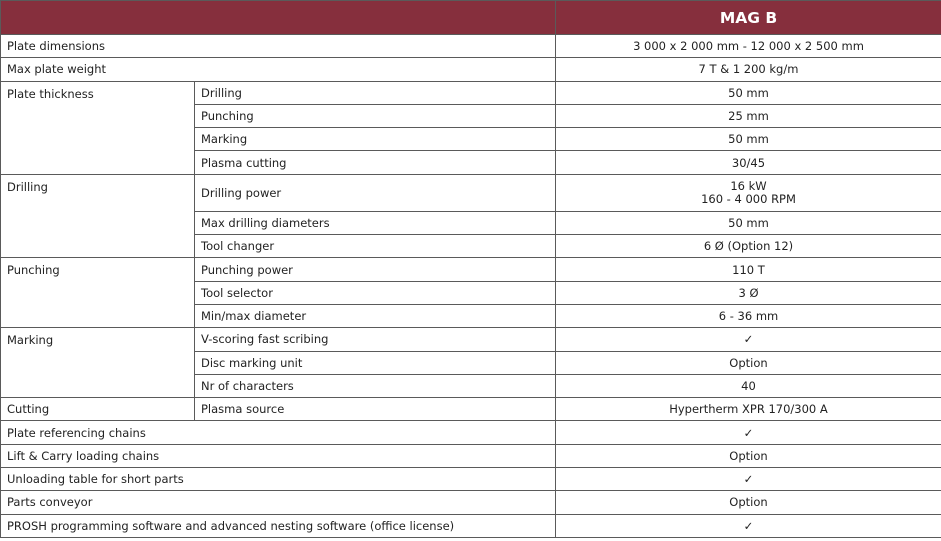 The height and width of the screenshot is (541, 941). Describe the element at coordinates (748, 246) in the screenshot. I see `row-value: 6 Ø (Option 12)` at that location.